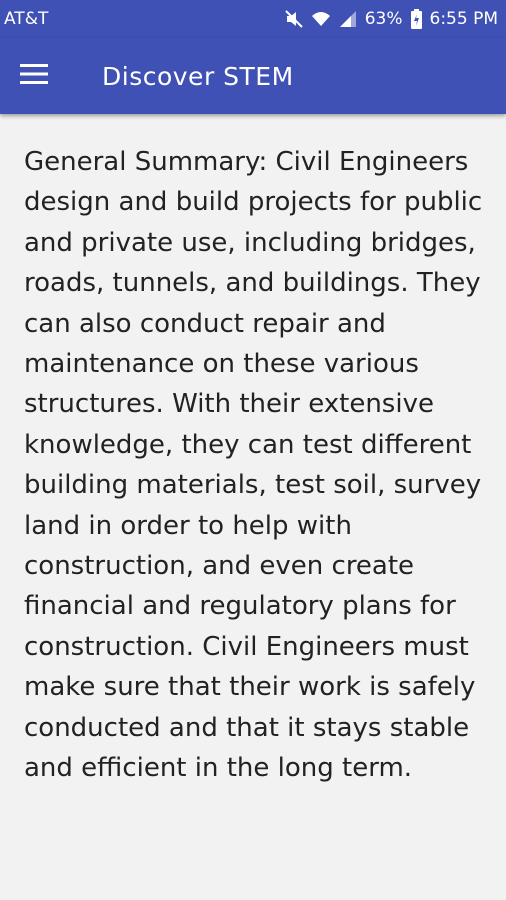 The image size is (506, 900). What do you see at coordinates (293, 19) in the screenshot?
I see `mute-icon` at bounding box center [293, 19].